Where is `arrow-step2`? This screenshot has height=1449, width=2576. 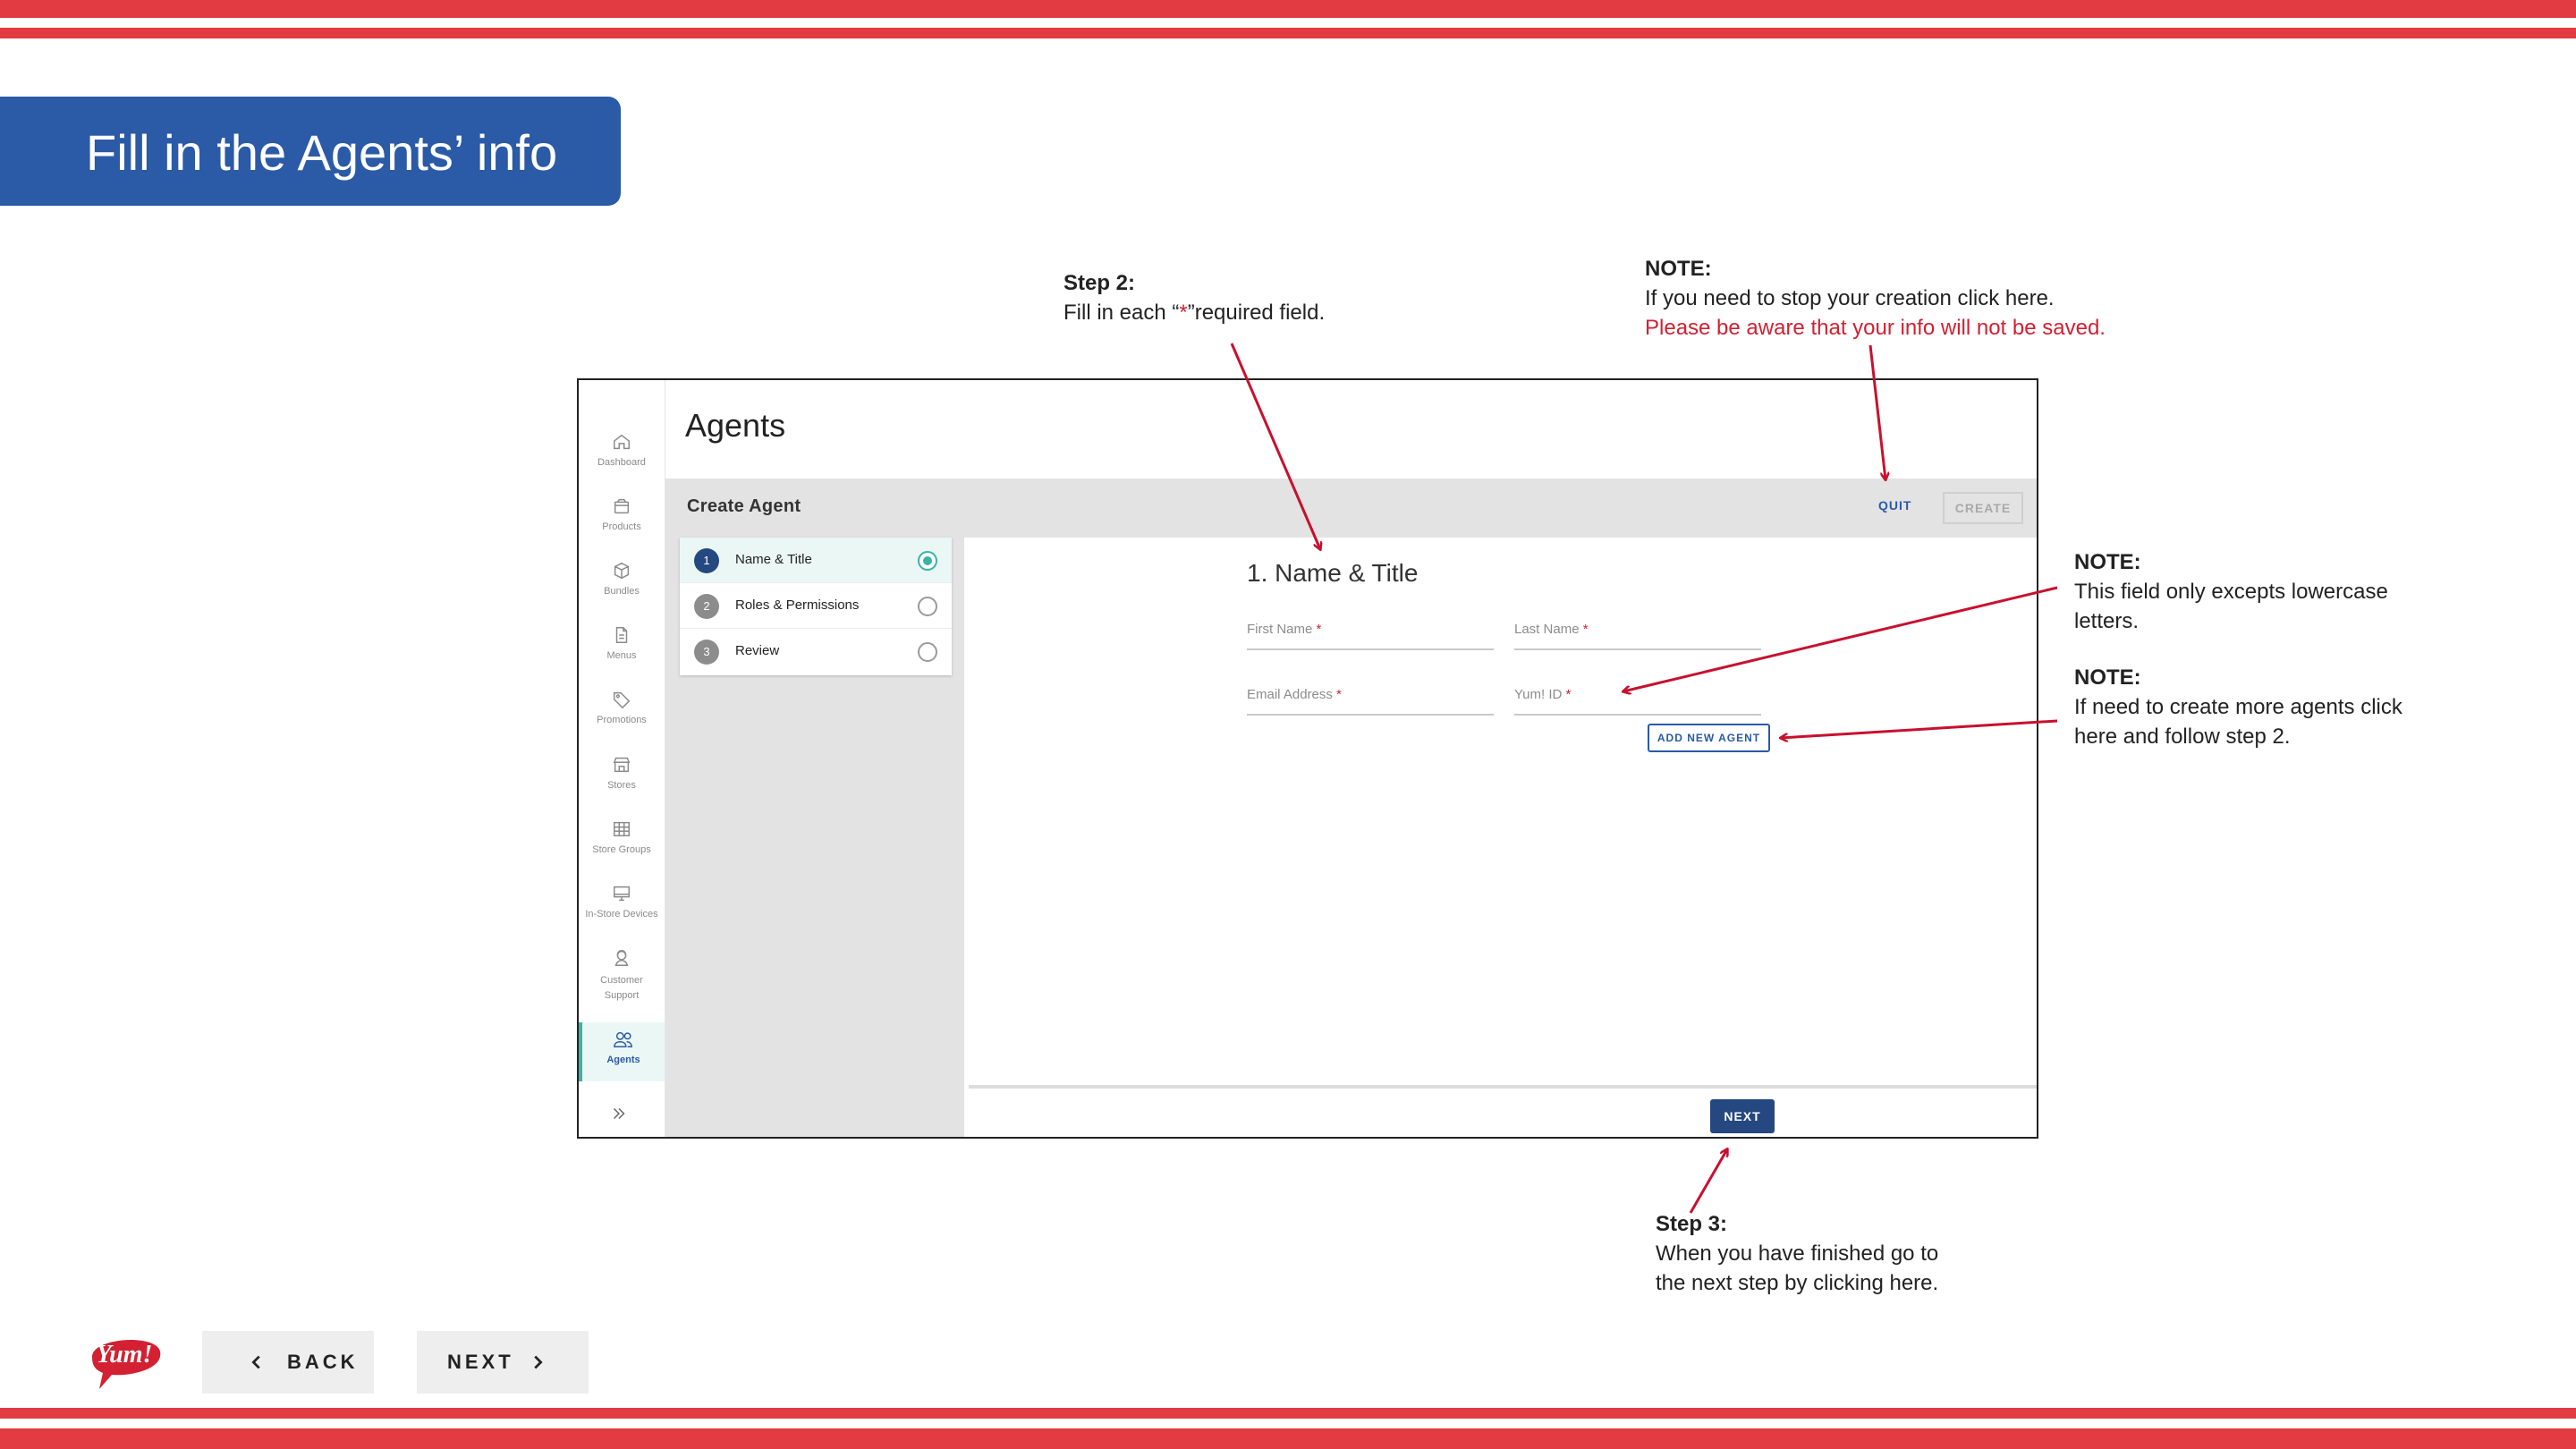 arrow-step2 is located at coordinates (1275, 446).